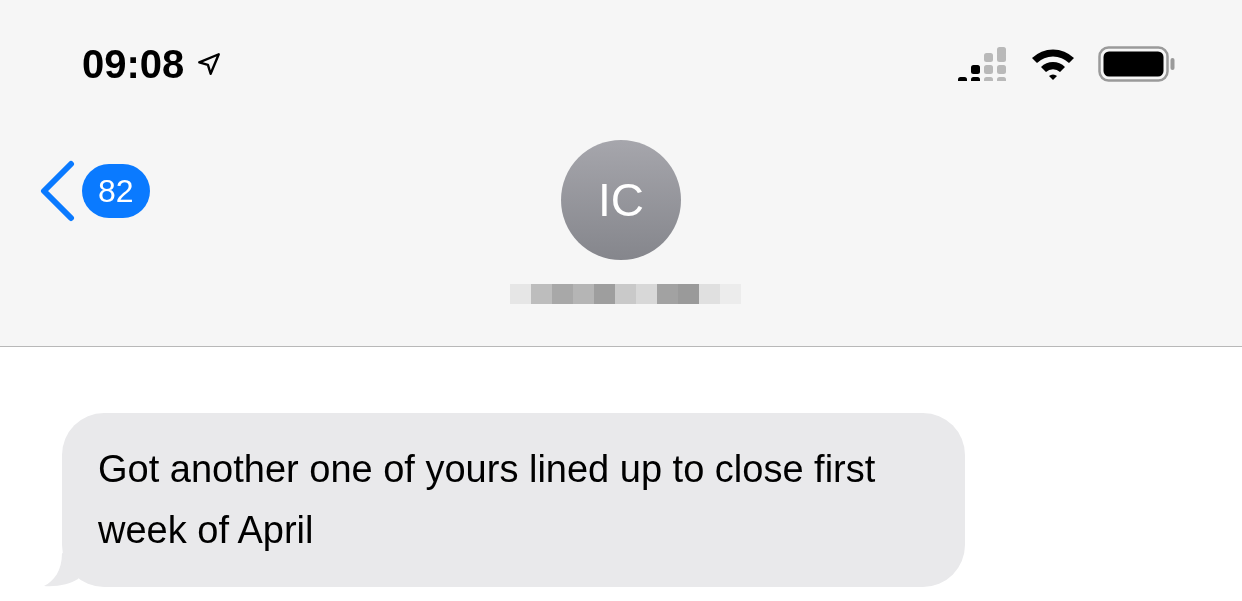  Describe the element at coordinates (116, 191) in the screenshot. I see `unread-count-badge: 82` at that location.